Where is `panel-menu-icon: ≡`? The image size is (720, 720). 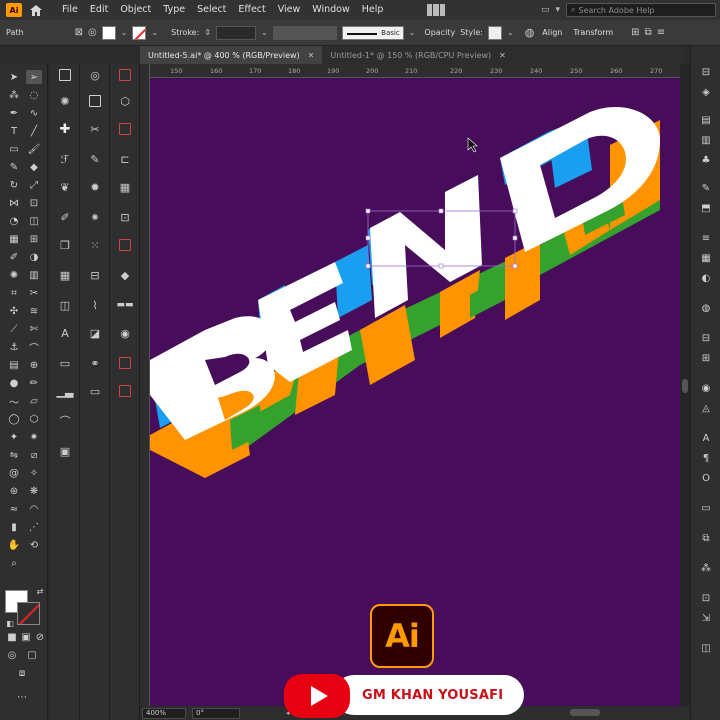
panel-menu-icon: ≡ is located at coordinates (661, 32).